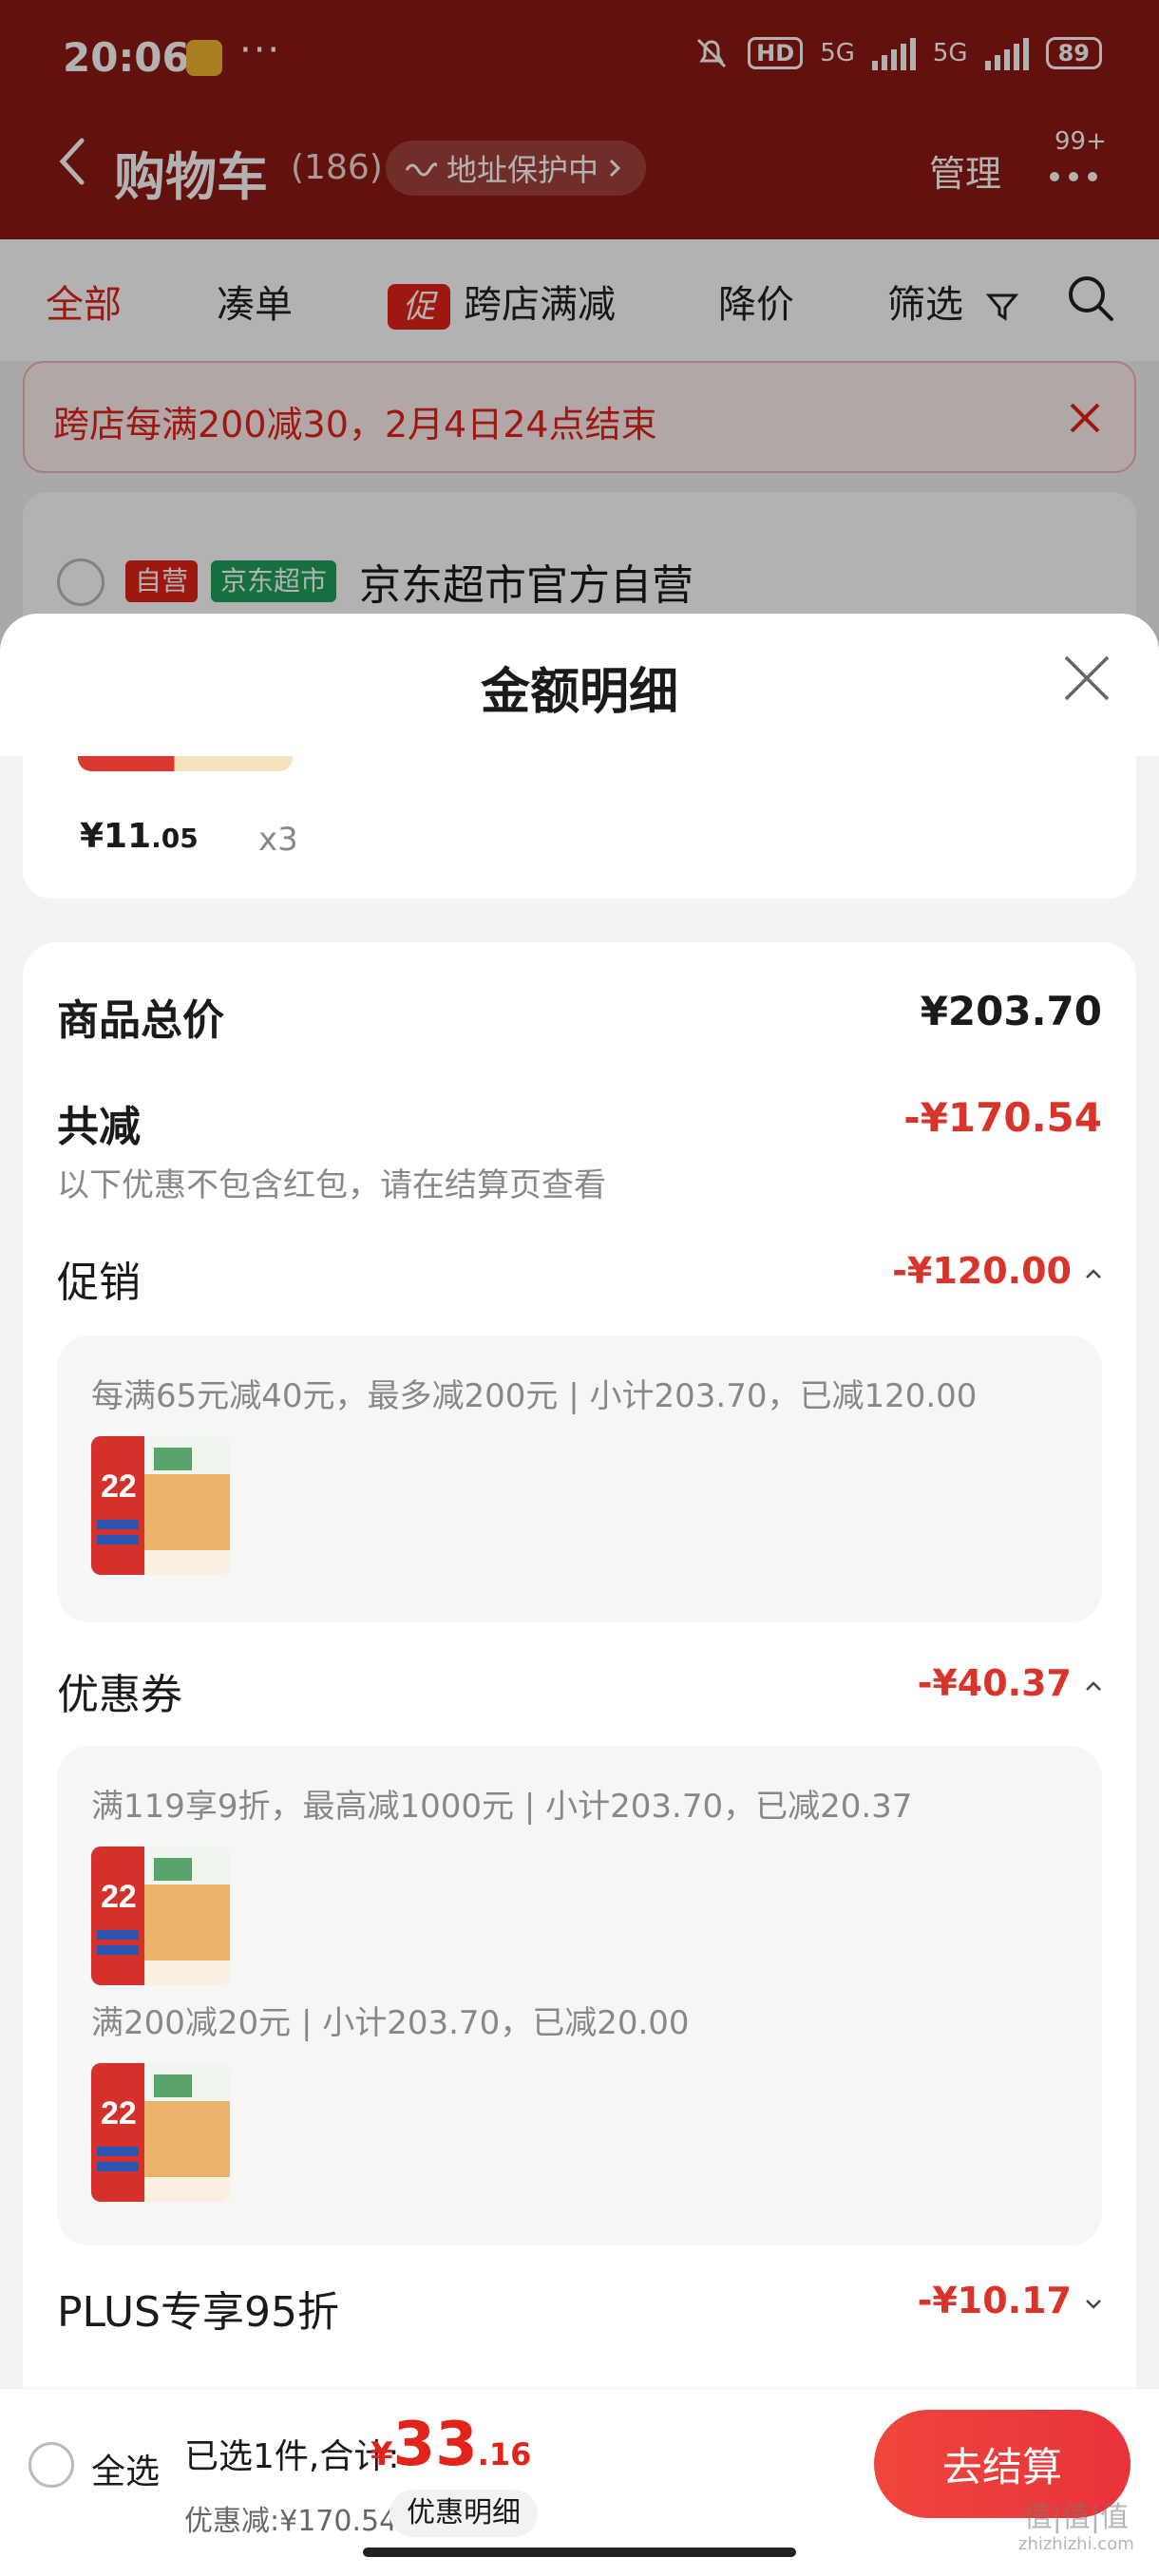 The width and height of the screenshot is (1159, 2576). Describe the element at coordinates (1087, 678) in the screenshot. I see `close-icon` at that location.